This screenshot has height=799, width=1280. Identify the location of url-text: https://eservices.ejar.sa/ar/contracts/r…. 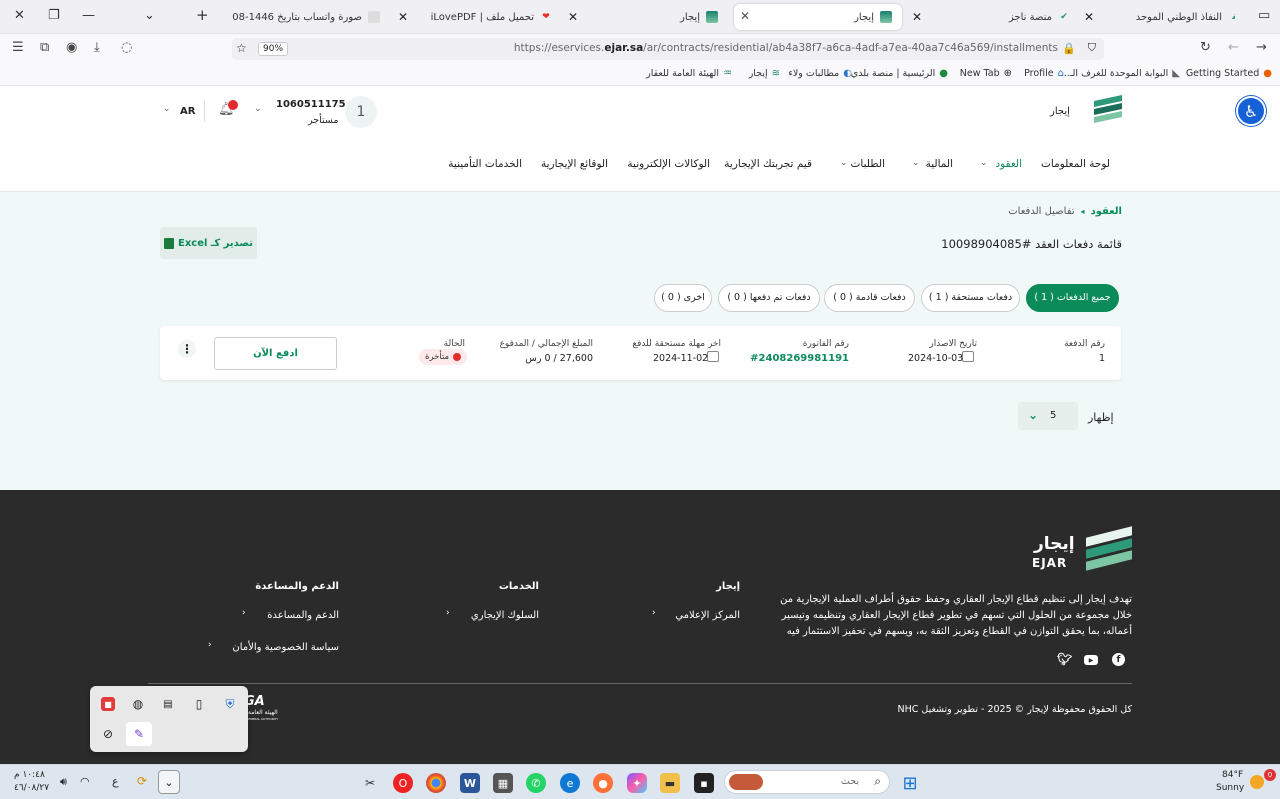
(786, 48).